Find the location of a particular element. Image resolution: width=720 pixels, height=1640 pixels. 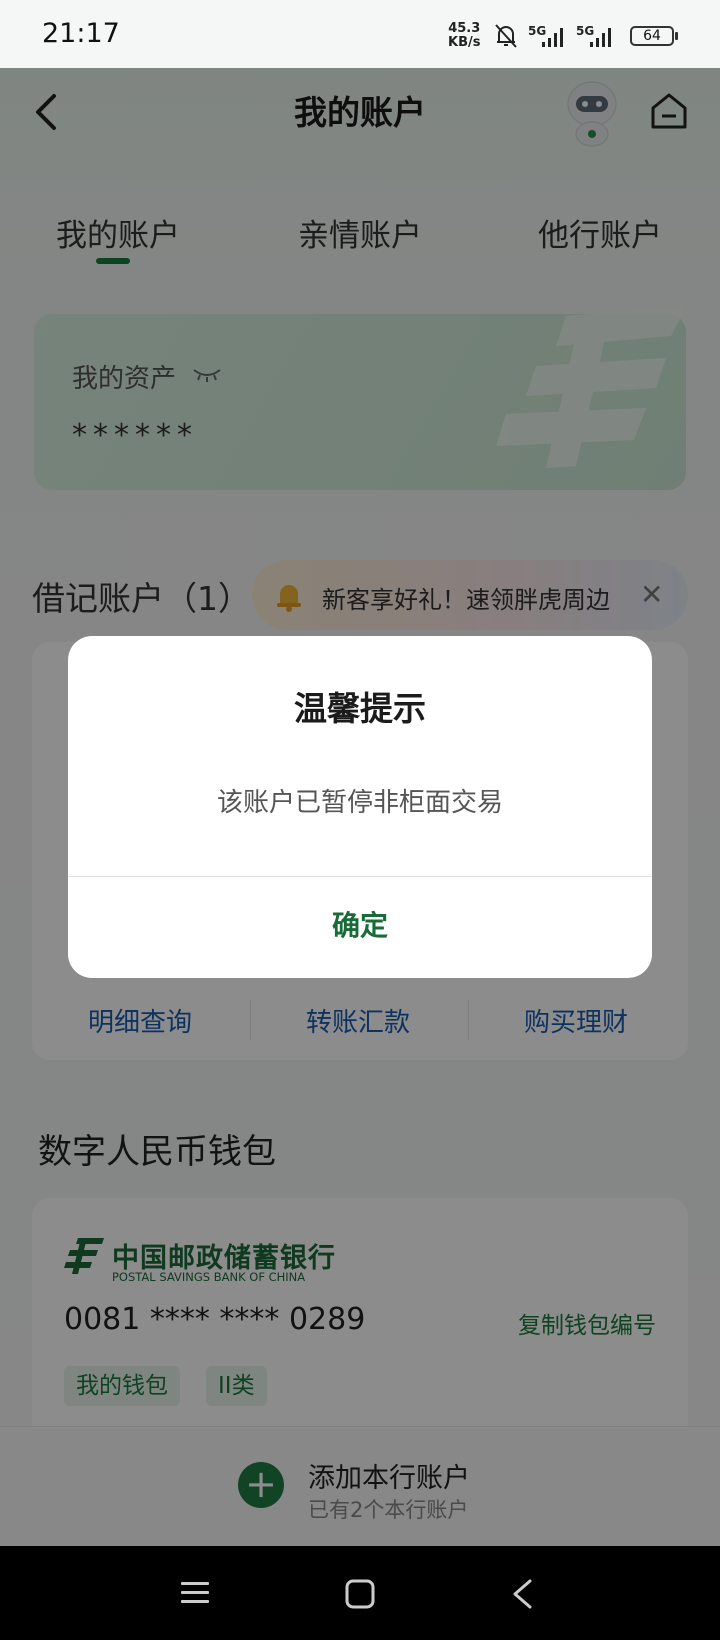

net-speed-value: 45.3 is located at coordinates (464, 28).